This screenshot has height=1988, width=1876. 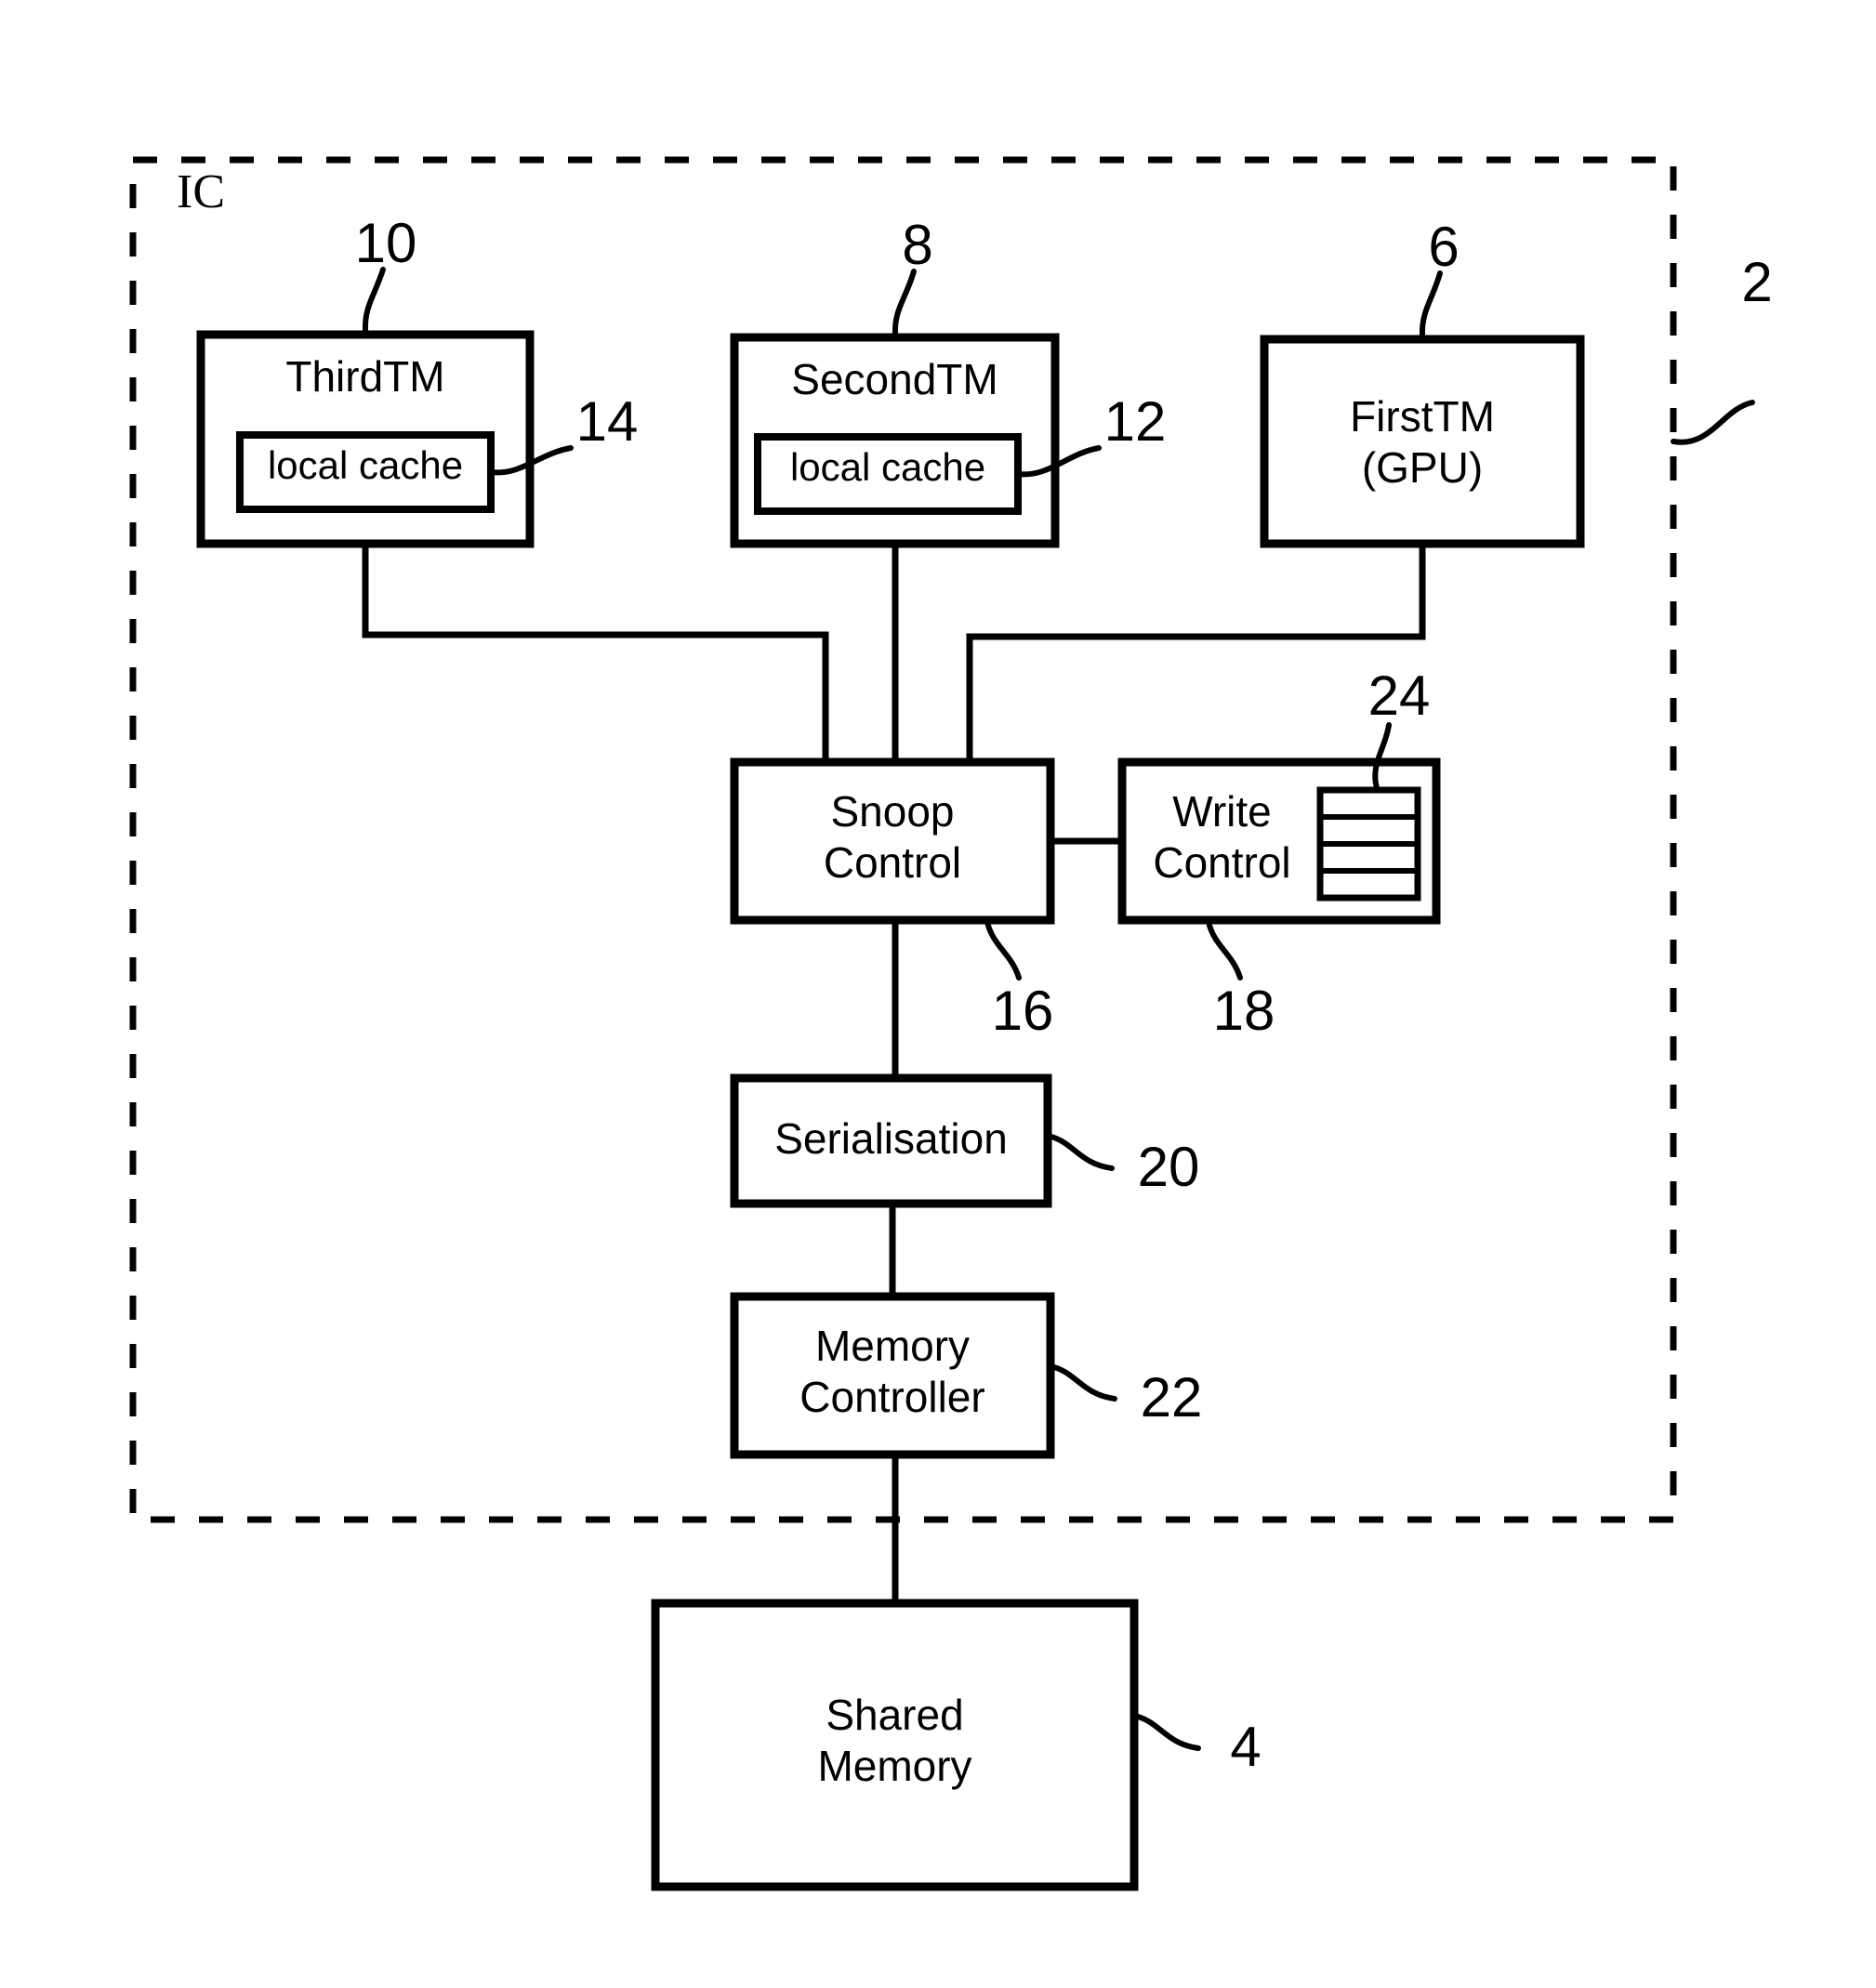 What do you see at coordinates (1168, 1167) in the screenshot?
I see `ref-label-20: 20` at bounding box center [1168, 1167].